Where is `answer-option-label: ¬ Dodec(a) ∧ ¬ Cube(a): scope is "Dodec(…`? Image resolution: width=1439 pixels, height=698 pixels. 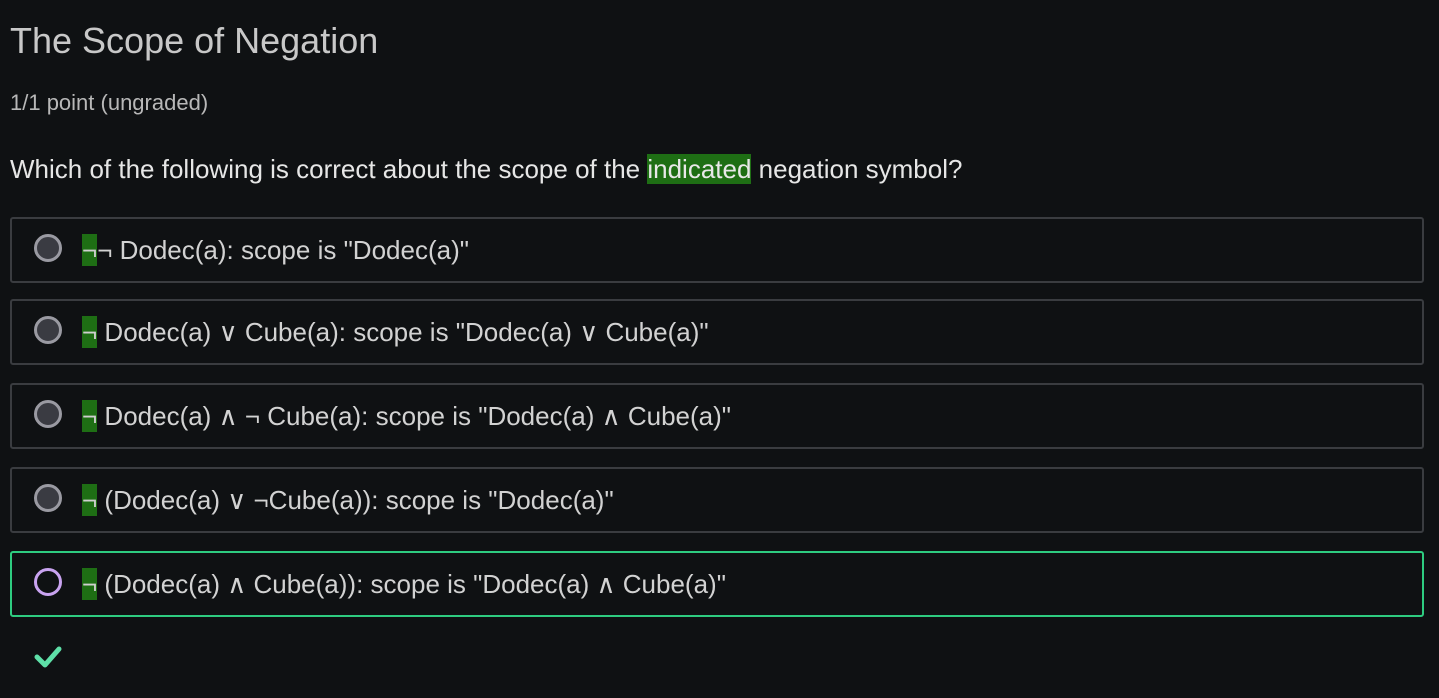 answer-option-label: ¬ Dodec(a) ∧ ¬ Cube(a): scope is "Dodec(… is located at coordinates (406, 416).